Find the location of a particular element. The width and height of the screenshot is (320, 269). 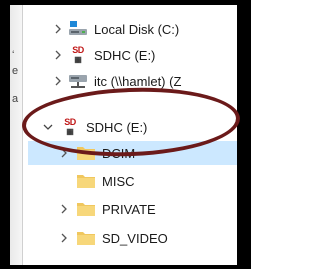

cropped-left-pane: ‘ e a is located at coordinates (16, 135).